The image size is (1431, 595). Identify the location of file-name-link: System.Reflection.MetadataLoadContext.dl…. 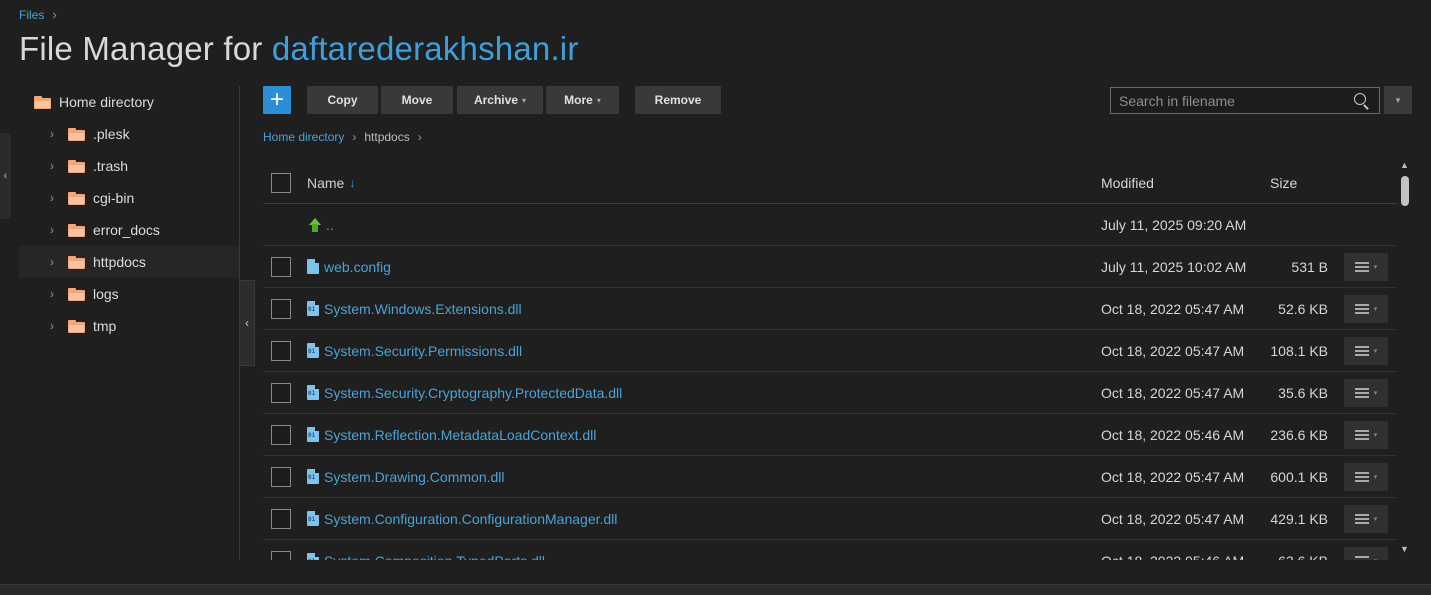
(460, 435).